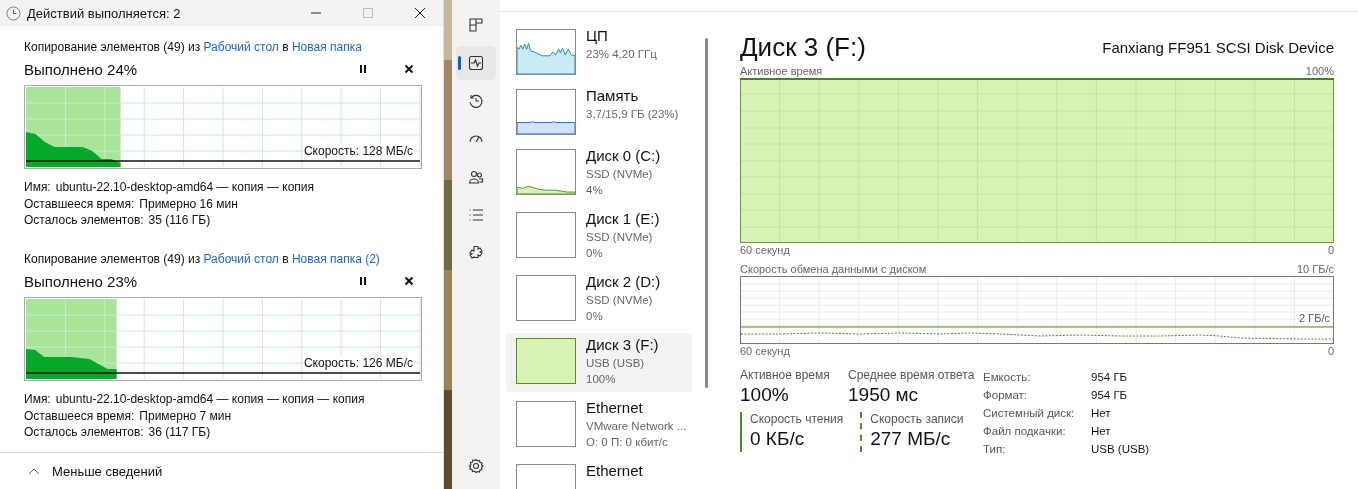 This screenshot has height=489, width=1358. I want to click on device-name: ЦП, so click(597, 36).